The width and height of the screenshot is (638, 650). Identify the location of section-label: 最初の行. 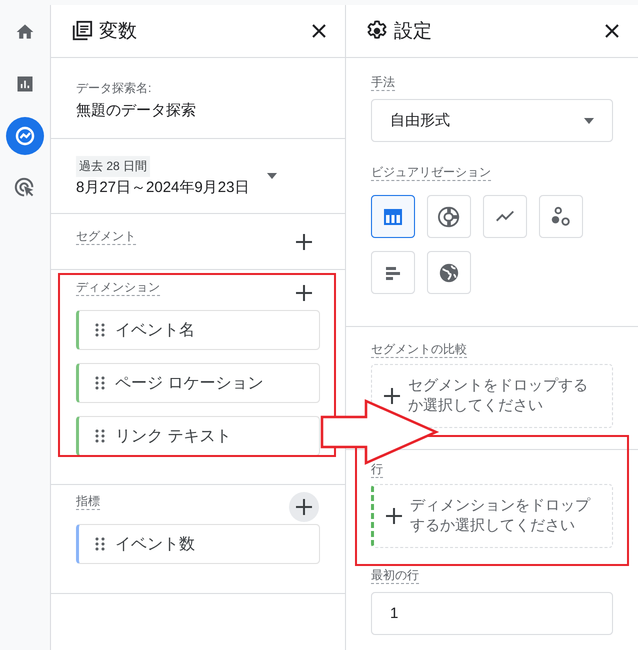
(395, 576).